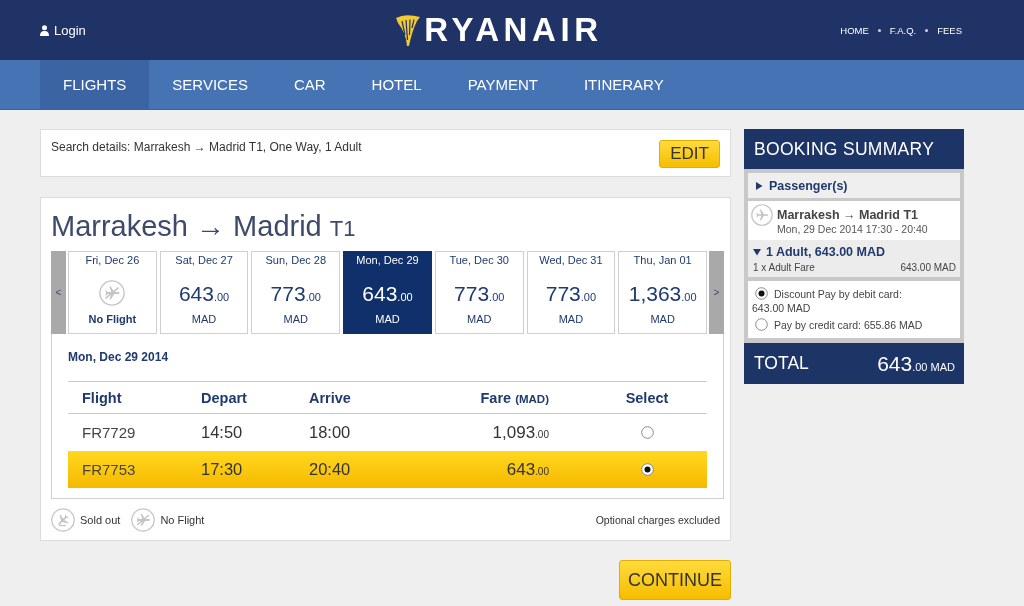 The image size is (1024, 606). What do you see at coordinates (513, 30) in the screenshot?
I see `logo-wordmark: RYANAIR` at bounding box center [513, 30].